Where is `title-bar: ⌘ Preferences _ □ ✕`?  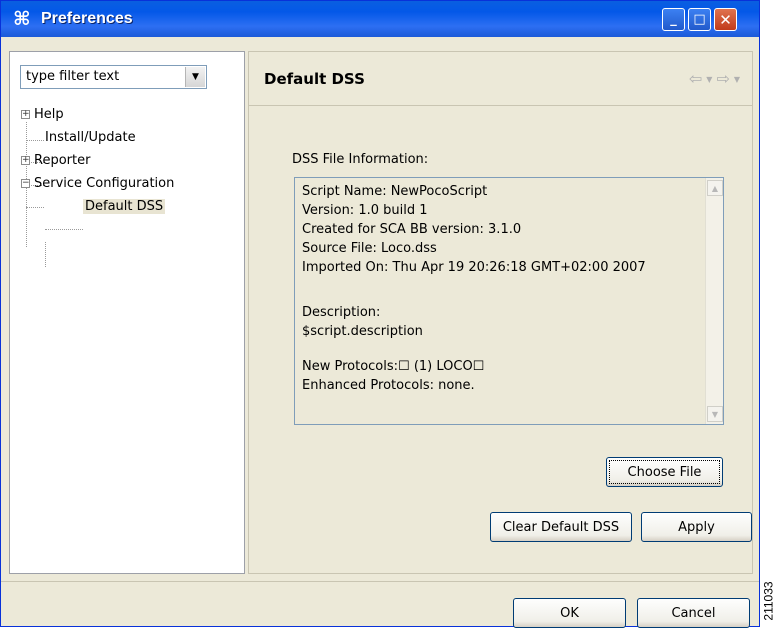 title-bar: ⌘ Preferences _ □ ✕ is located at coordinates (380, 19).